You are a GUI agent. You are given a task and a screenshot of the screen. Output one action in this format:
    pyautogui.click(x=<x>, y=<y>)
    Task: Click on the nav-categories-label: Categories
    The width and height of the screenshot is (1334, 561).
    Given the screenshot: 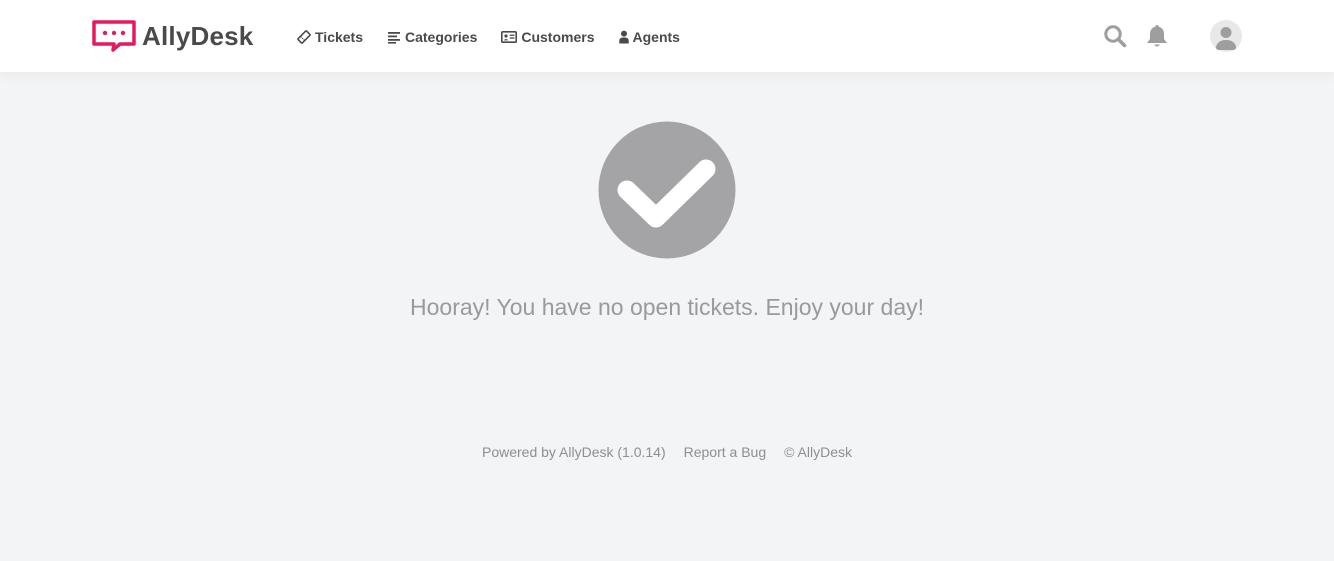 What is the action you would take?
    pyautogui.click(x=441, y=37)
    